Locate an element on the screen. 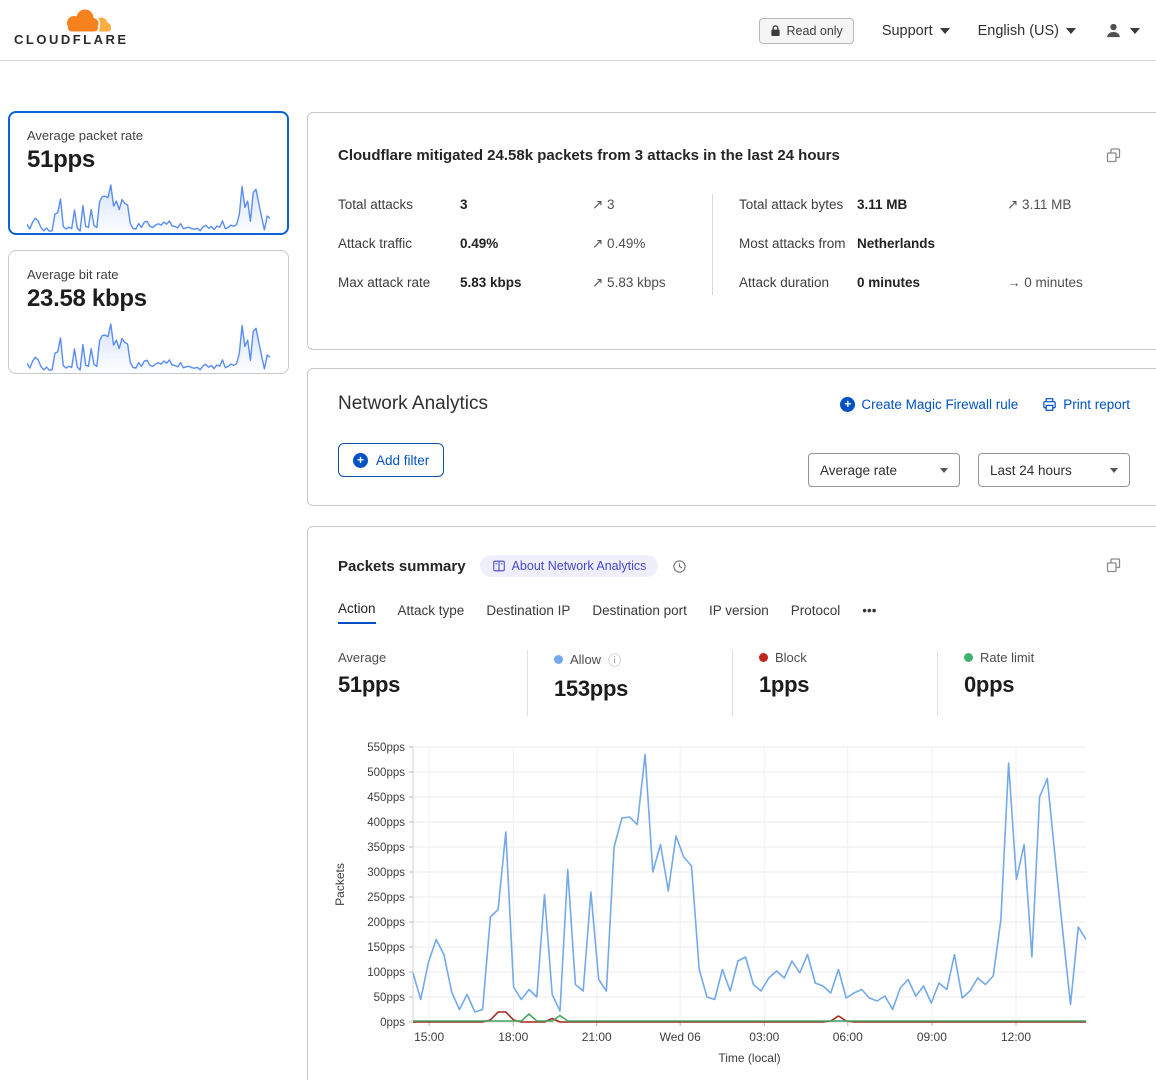 This screenshot has height=1080, width=1156. info-icon: ⓘ is located at coordinates (614, 659).